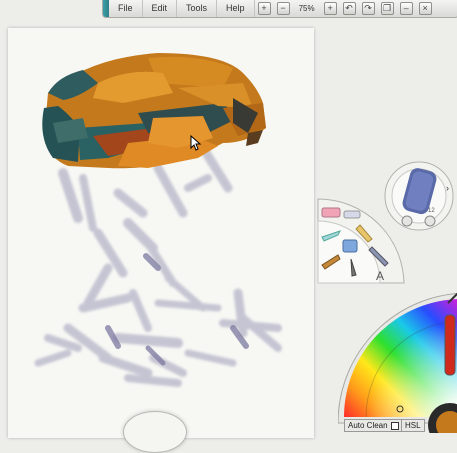  Describe the element at coordinates (160, 8) in the screenshot. I see `menu-edit: Edit` at that location.